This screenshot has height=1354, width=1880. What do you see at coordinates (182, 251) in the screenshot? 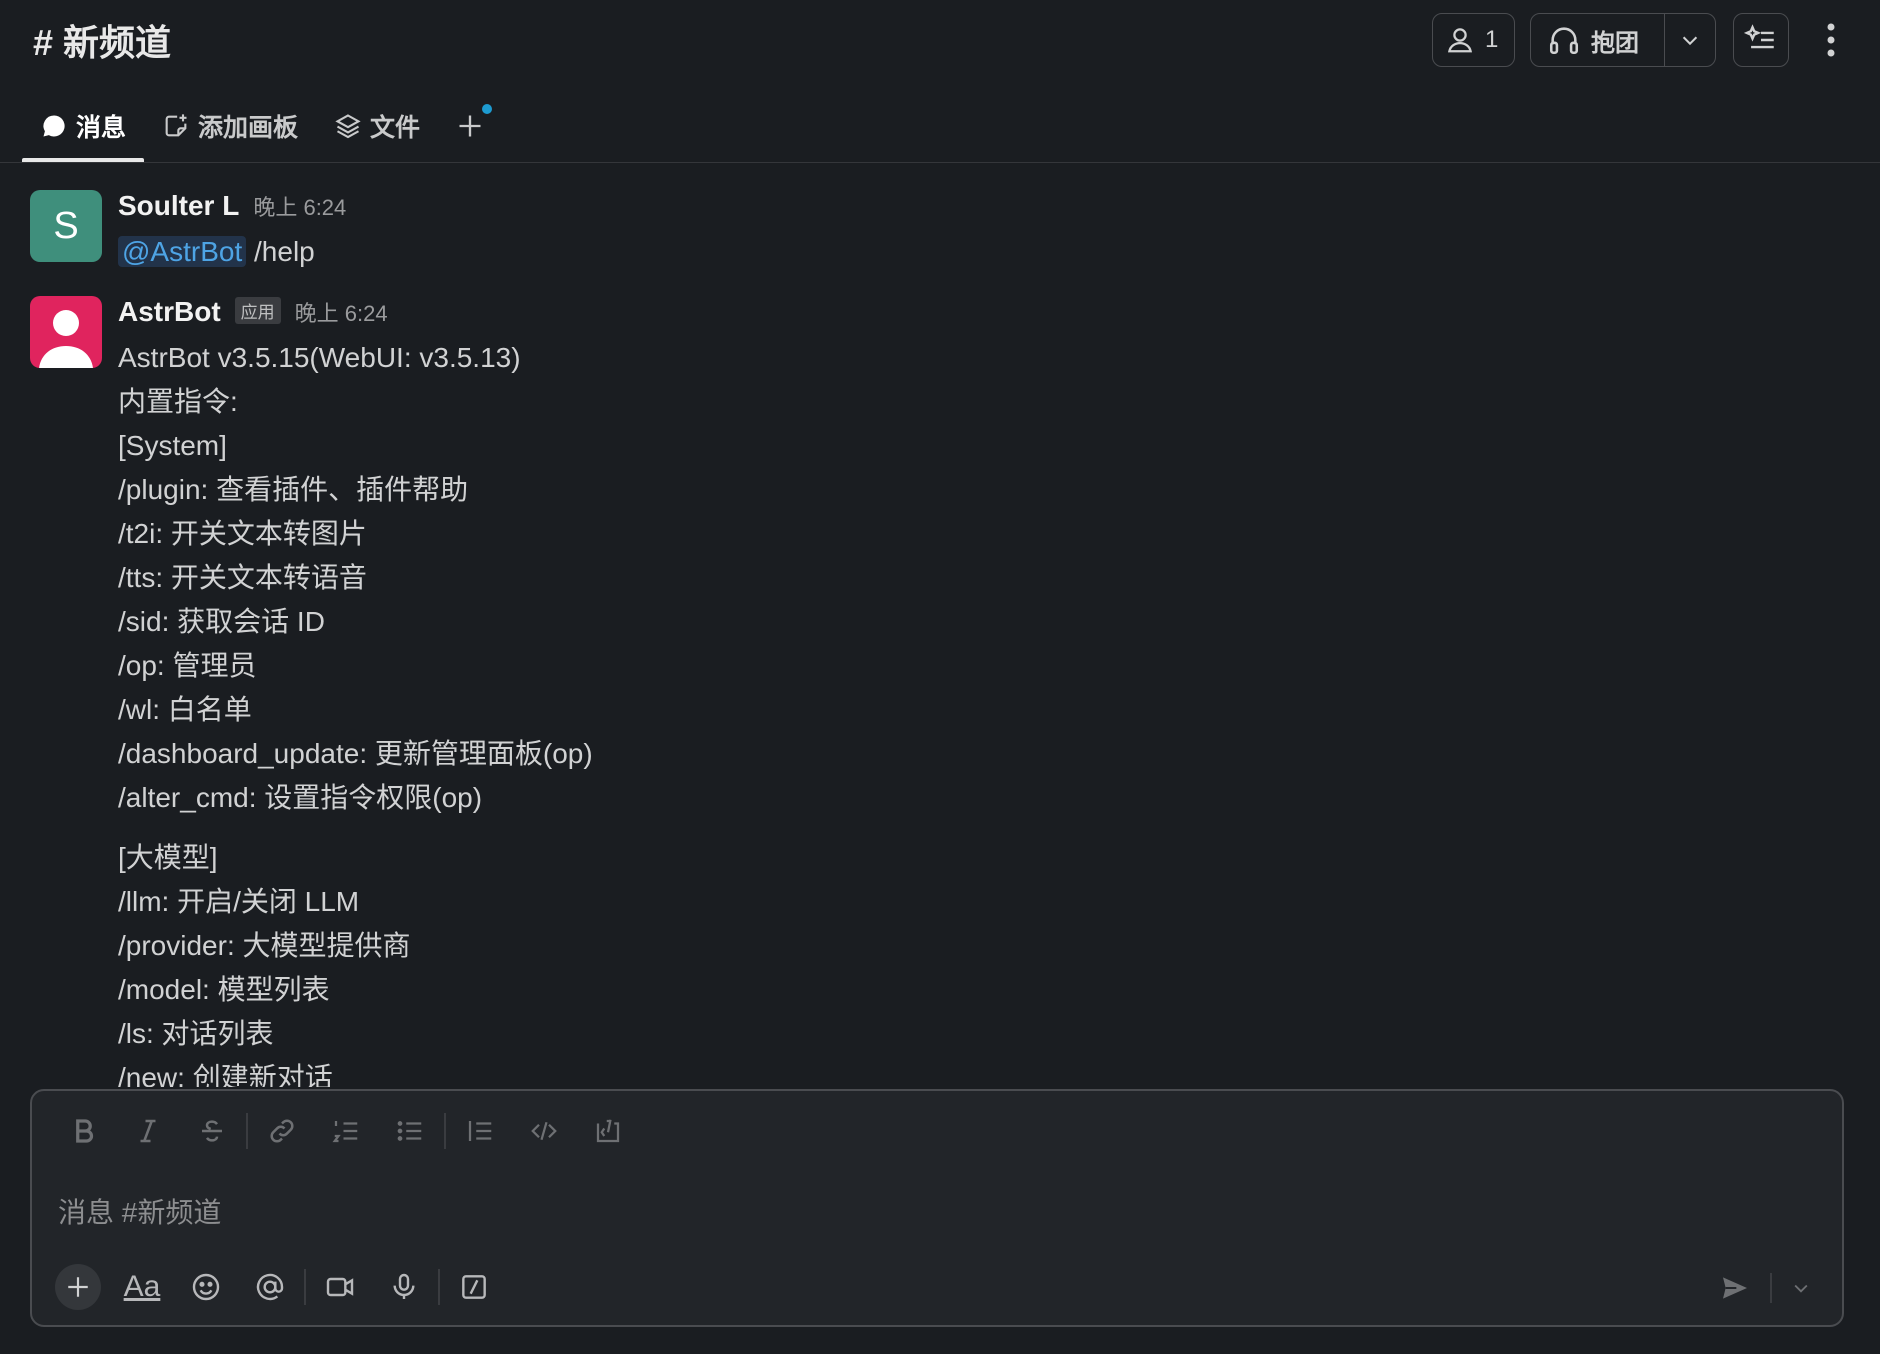
I see `mention-link: @AstrBot` at bounding box center [182, 251].